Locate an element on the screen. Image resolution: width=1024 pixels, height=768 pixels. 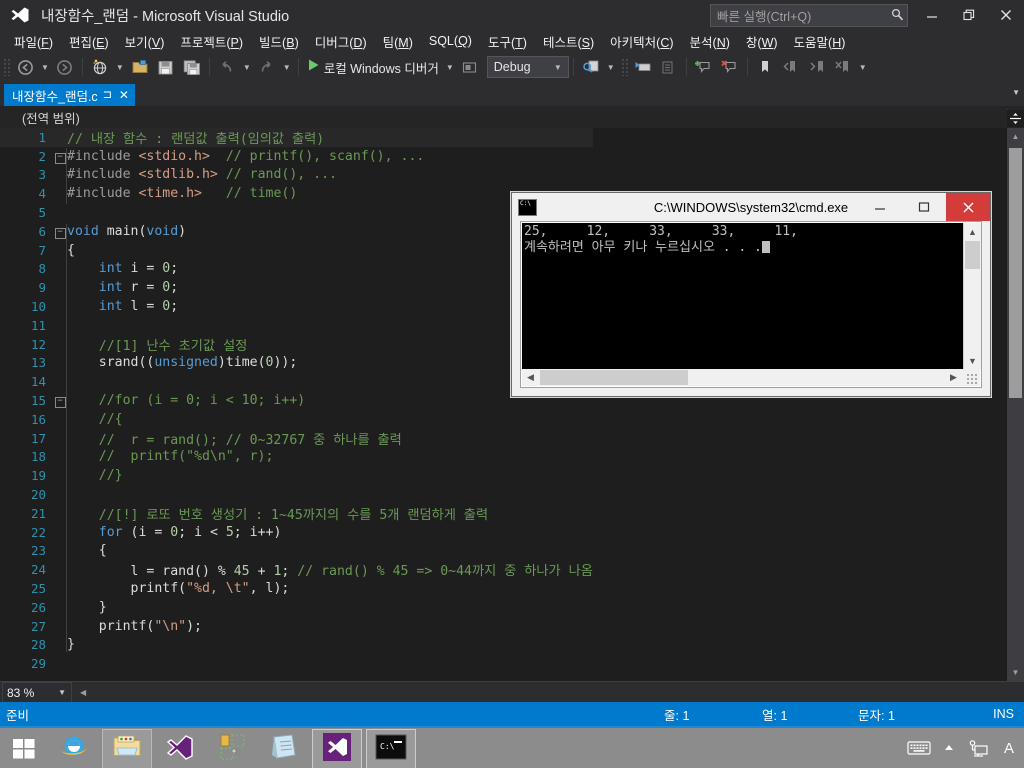
menu-item-11: 아키텍처(C) is located at coordinates (641, 41).